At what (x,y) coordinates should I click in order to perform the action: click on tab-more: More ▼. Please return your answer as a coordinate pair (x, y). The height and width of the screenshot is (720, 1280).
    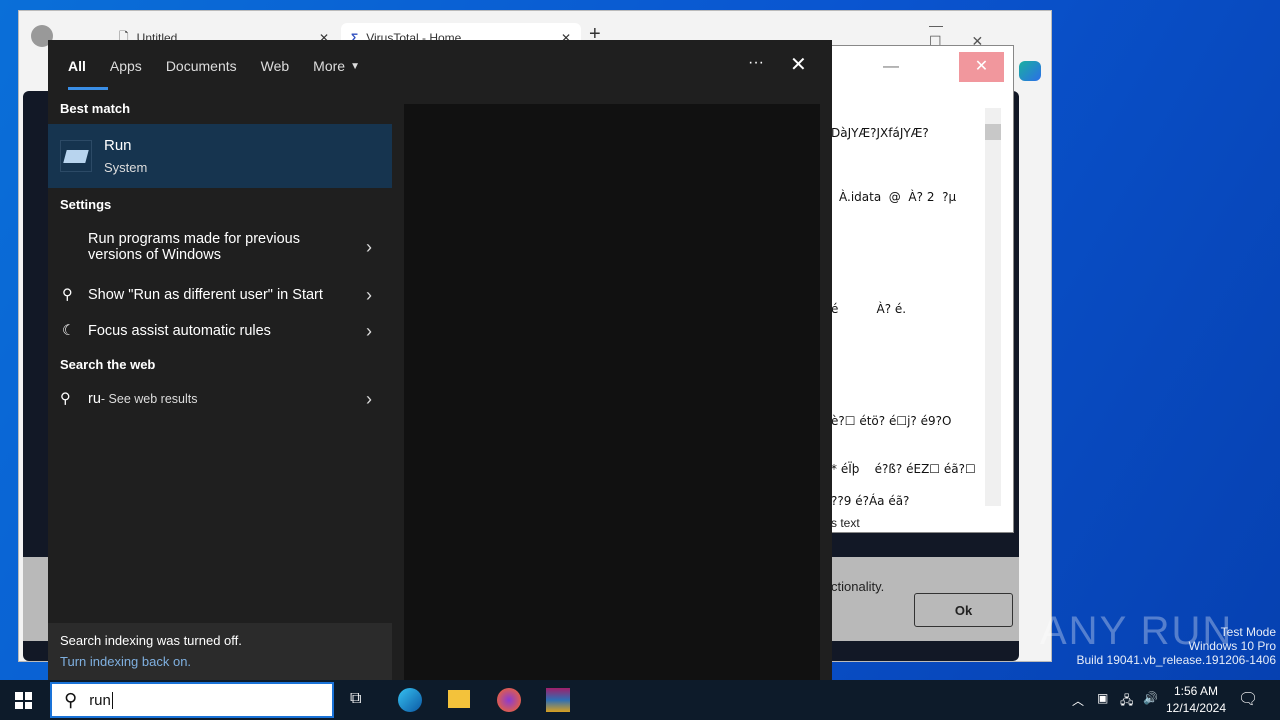
    Looking at the image, I should click on (336, 66).